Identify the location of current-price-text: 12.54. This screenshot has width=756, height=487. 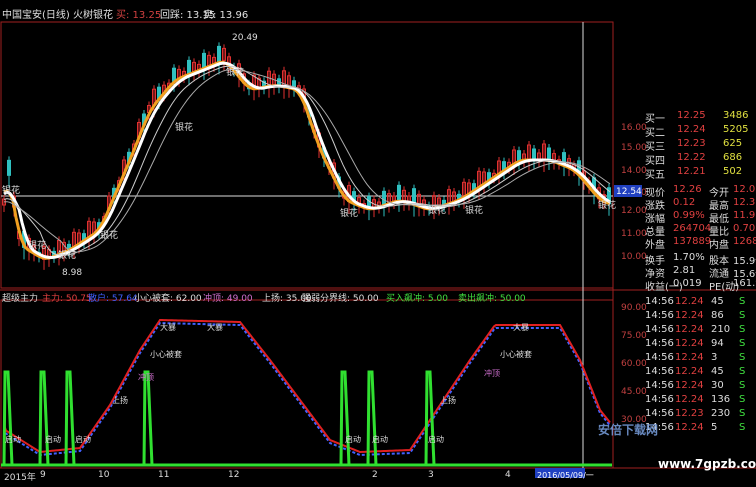
(629, 192).